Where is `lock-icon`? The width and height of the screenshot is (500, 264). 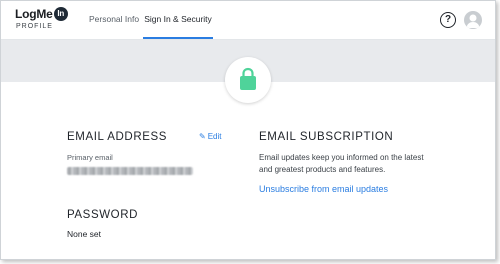
lock-icon is located at coordinates (248, 78).